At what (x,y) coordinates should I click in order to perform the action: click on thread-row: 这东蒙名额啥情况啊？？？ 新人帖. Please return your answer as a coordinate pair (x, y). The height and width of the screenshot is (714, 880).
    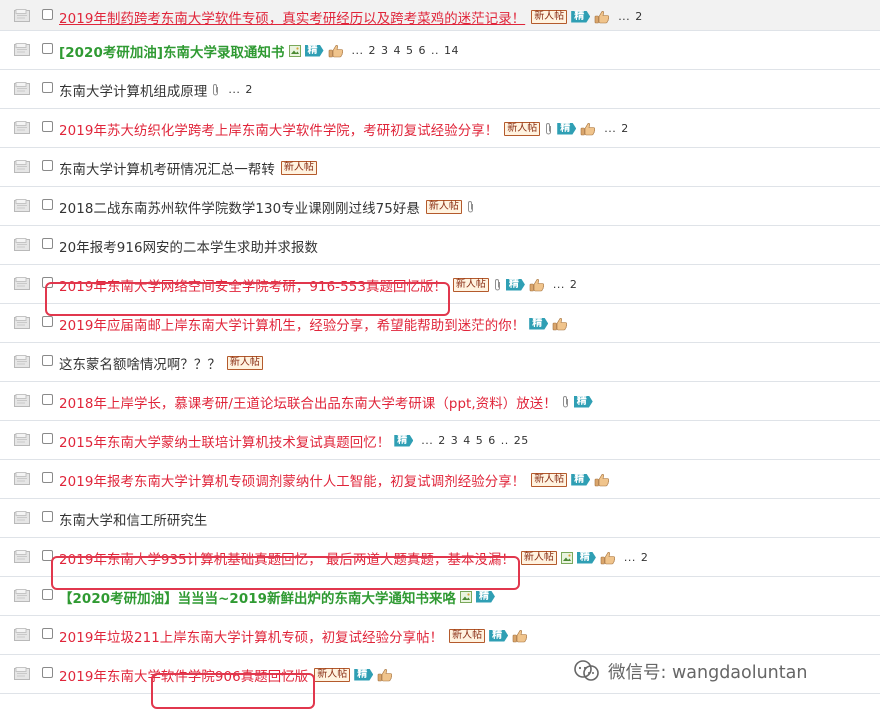
    Looking at the image, I should click on (440, 362).